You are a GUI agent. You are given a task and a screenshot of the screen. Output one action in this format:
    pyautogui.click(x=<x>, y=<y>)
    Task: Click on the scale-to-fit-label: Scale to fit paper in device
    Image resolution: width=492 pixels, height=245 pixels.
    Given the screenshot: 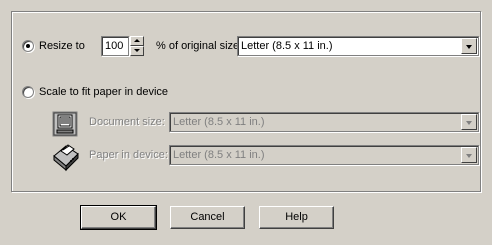 What is the action you would take?
    pyautogui.click(x=103, y=92)
    